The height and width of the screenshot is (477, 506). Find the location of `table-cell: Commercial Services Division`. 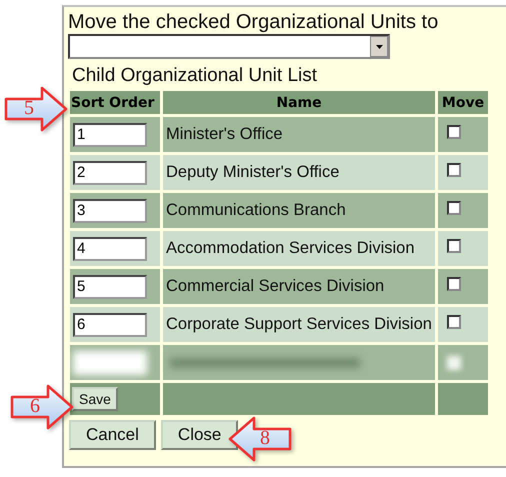

table-cell: Commercial Services Division is located at coordinates (299, 286).